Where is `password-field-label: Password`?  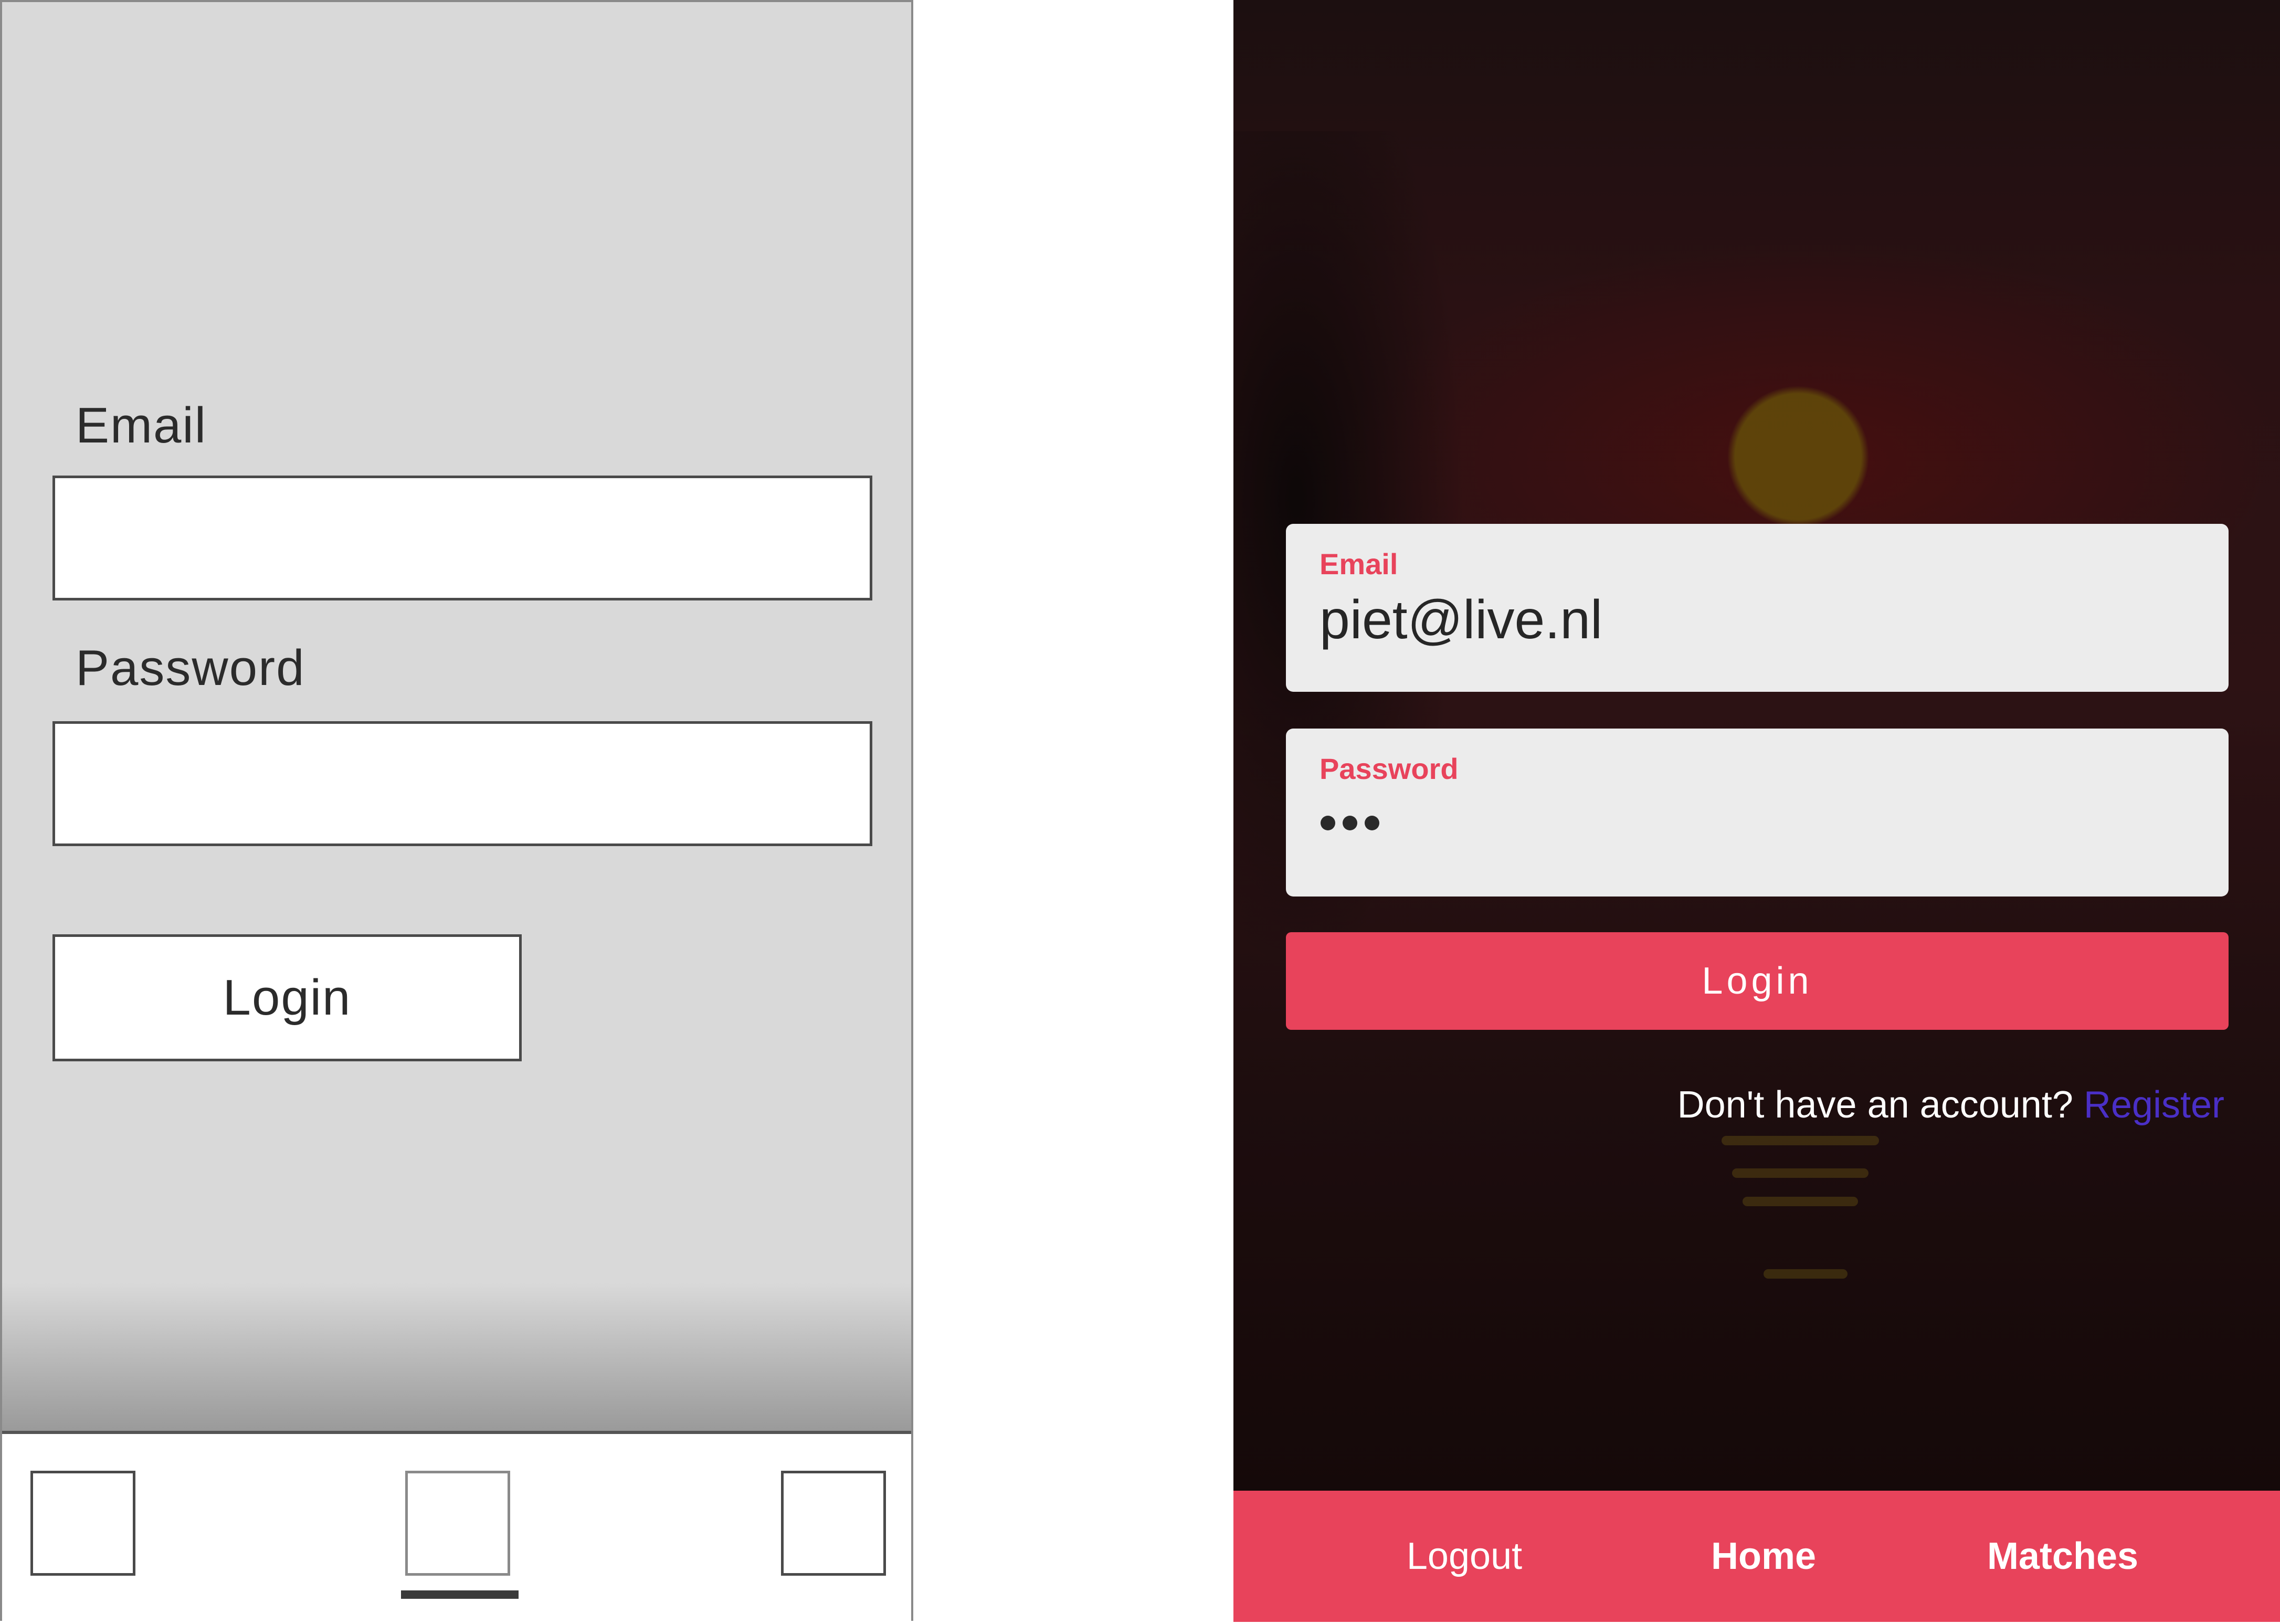
password-field-label: Password is located at coordinates (1389, 768).